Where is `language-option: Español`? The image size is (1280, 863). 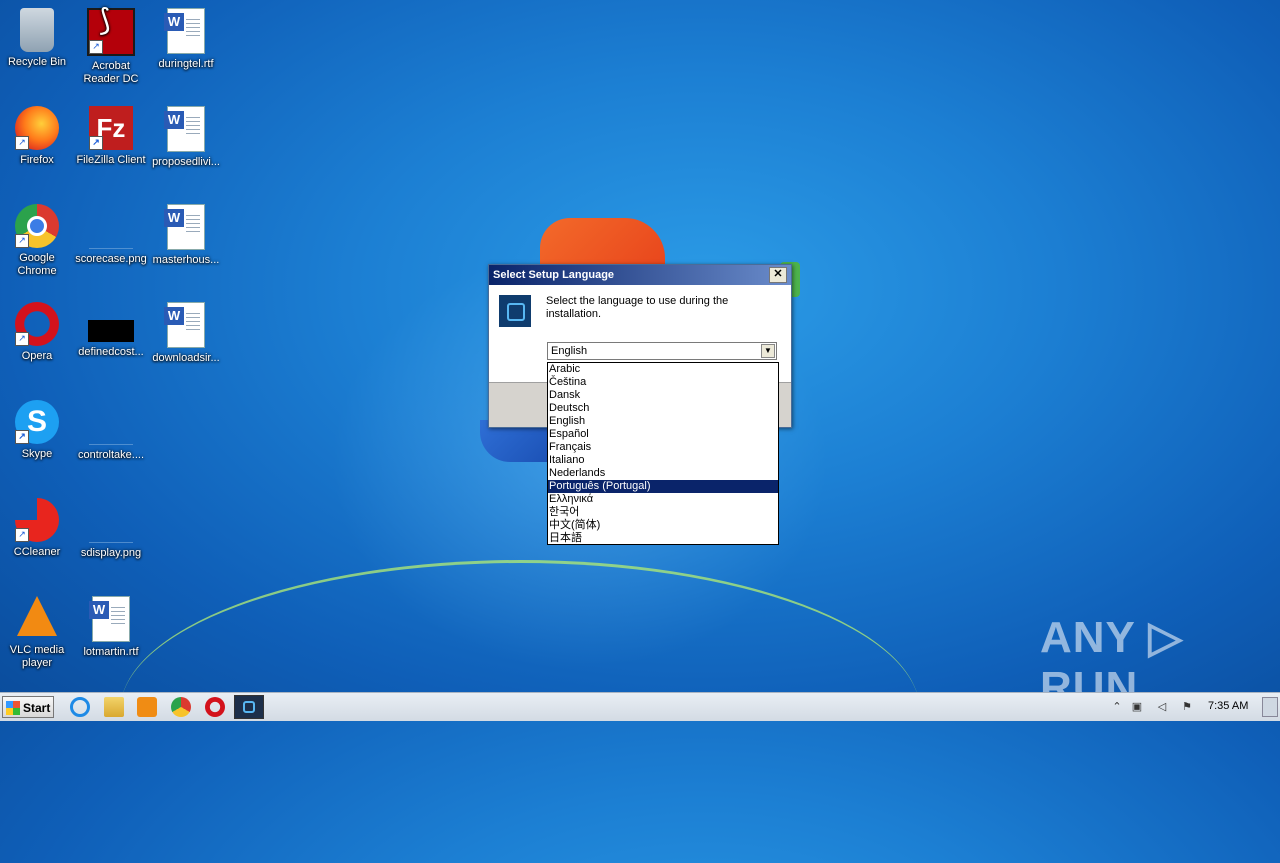 language-option: Español is located at coordinates (663, 434).